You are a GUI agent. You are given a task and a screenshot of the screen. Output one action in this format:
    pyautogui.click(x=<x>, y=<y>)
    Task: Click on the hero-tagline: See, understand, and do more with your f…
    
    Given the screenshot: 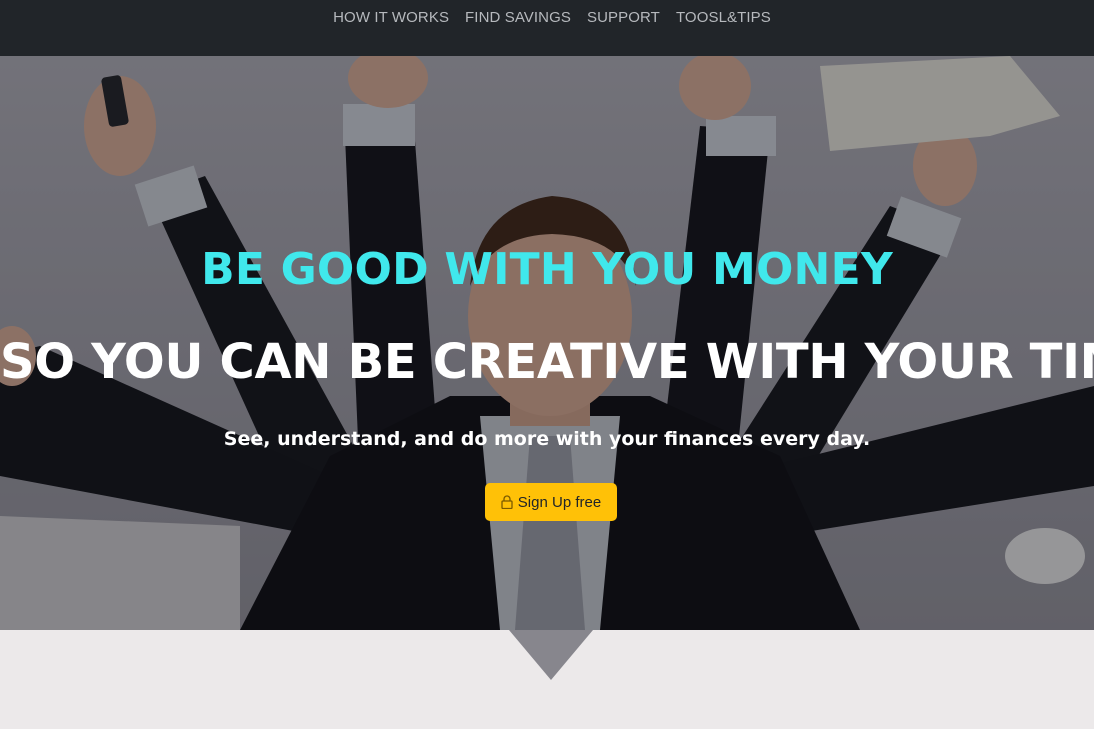 What is the action you would take?
    pyautogui.click(x=547, y=439)
    